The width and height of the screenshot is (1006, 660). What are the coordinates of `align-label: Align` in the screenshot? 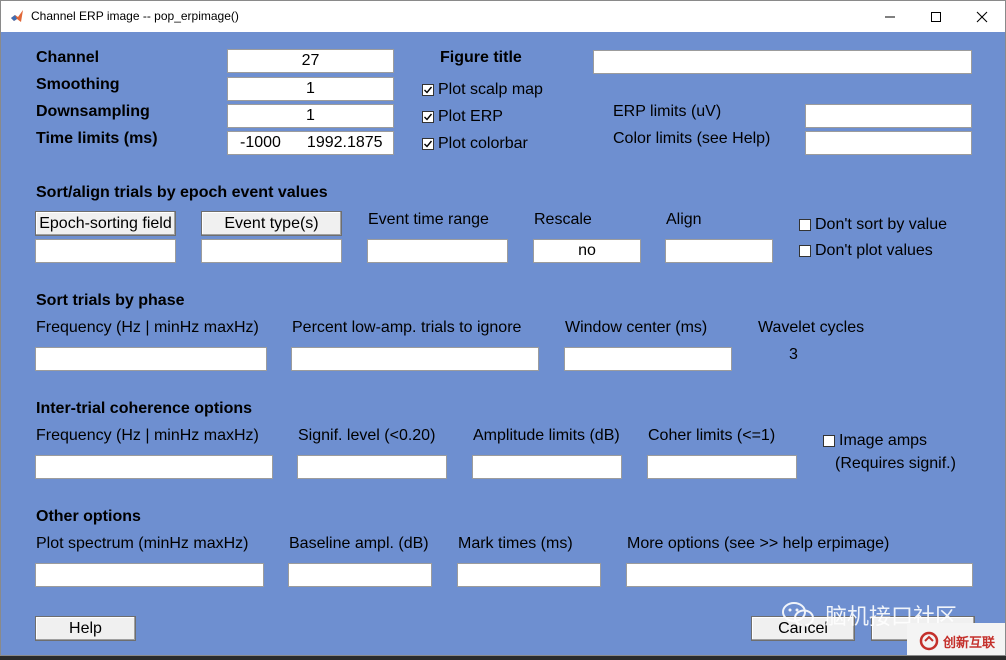 It's located at (684, 219).